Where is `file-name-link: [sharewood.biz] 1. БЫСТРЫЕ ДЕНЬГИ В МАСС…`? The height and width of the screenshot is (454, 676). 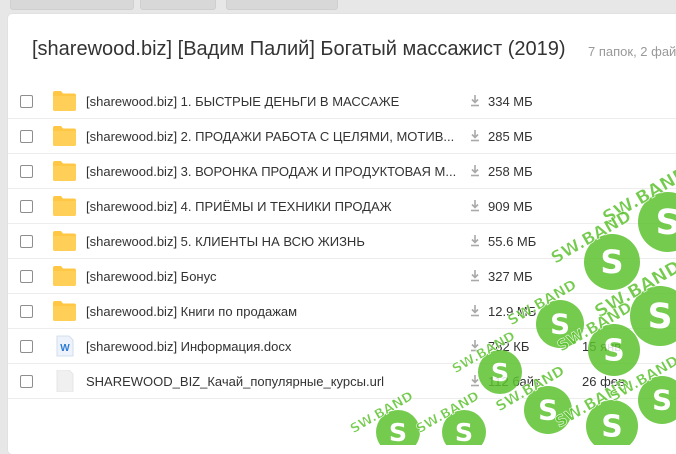 file-name-link: [sharewood.biz] 1. БЫСТРЫЕ ДЕНЬГИ В МАСС… is located at coordinates (276, 101).